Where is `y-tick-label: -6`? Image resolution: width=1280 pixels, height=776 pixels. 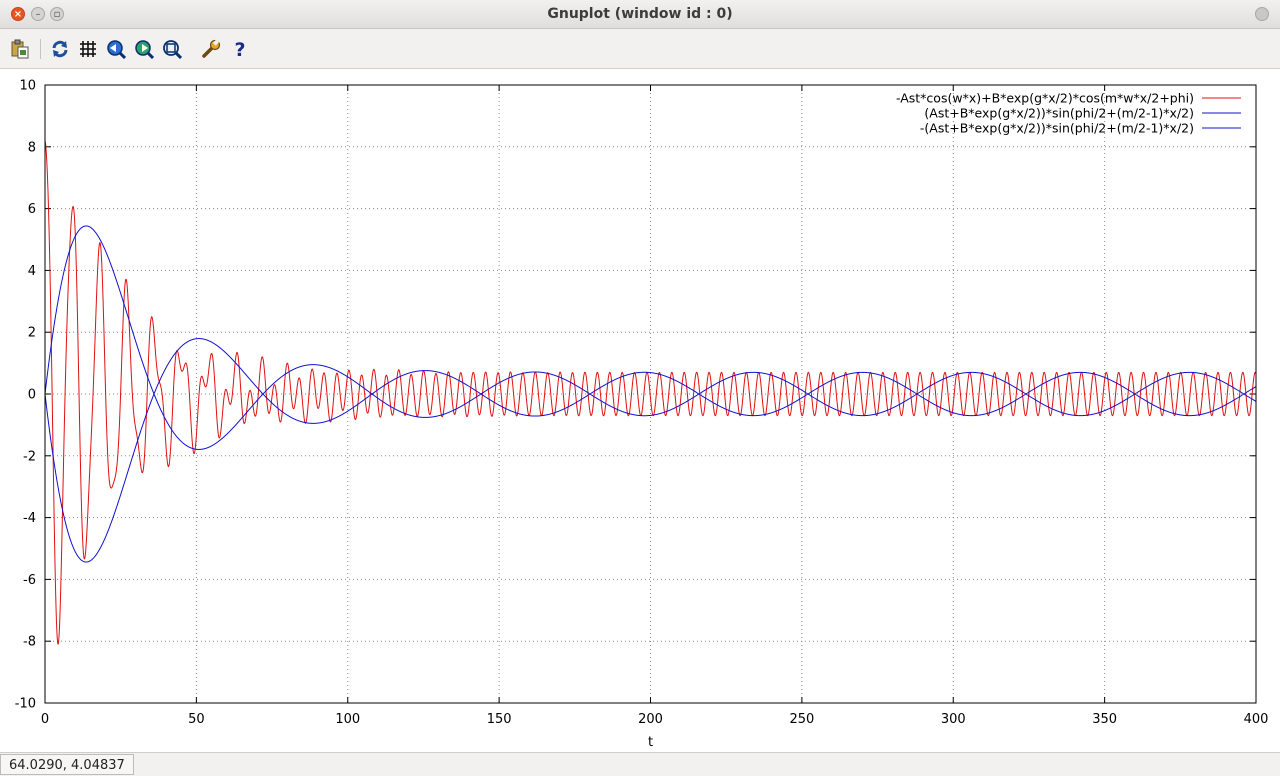
y-tick-label: -6 is located at coordinates (29, 580).